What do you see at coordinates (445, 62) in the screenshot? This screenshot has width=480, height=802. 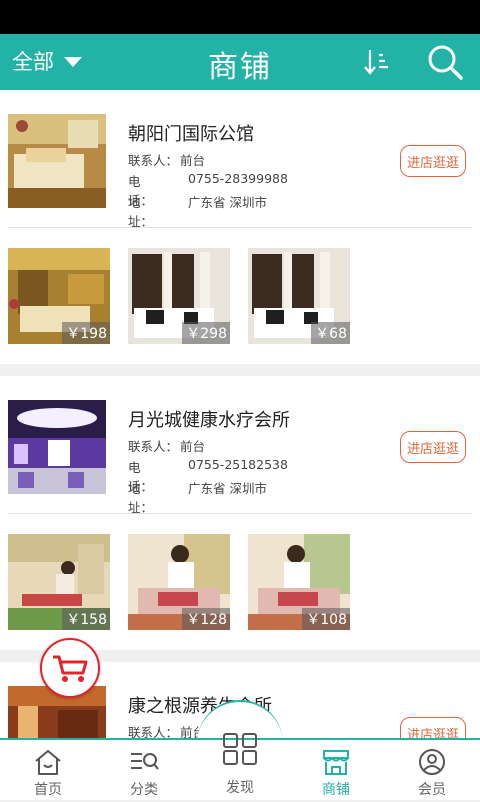 I see `search-icon` at bounding box center [445, 62].